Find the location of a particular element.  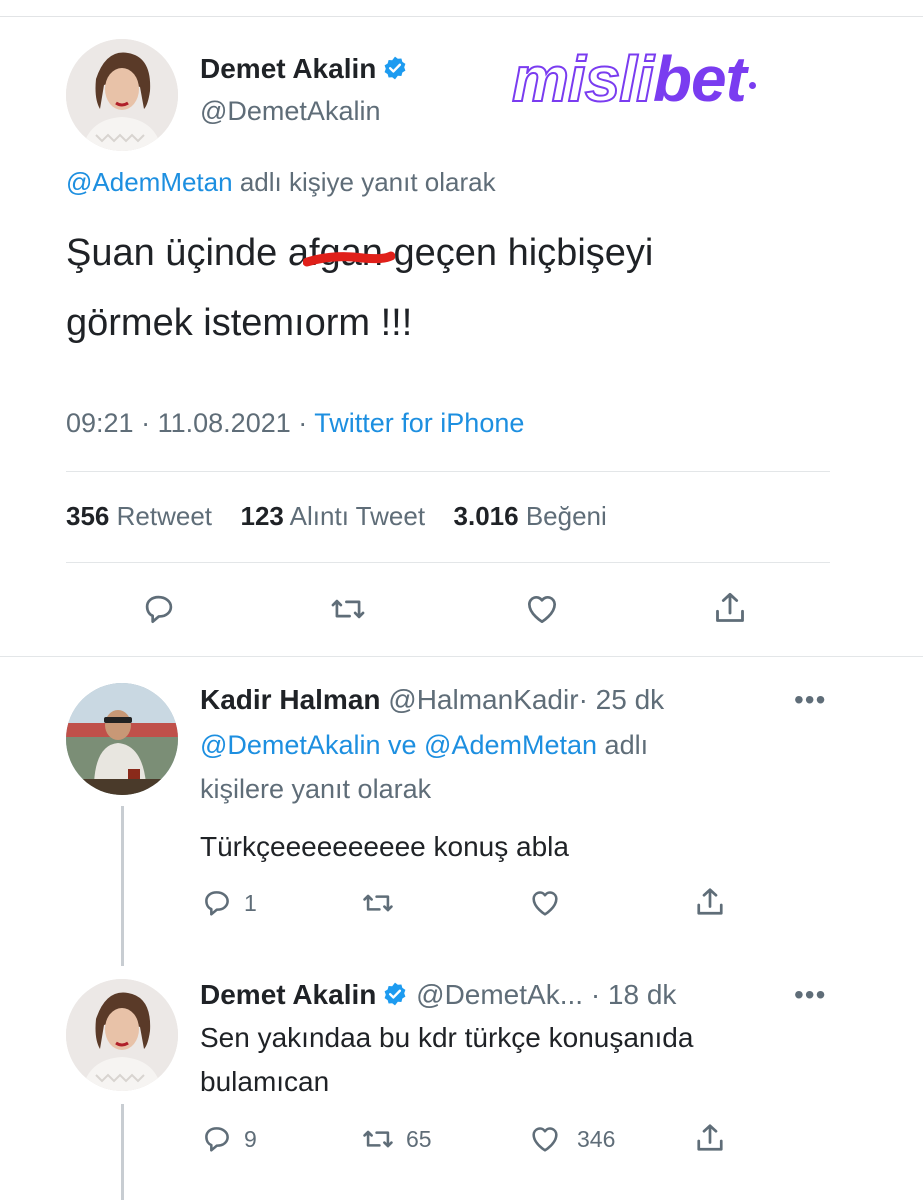

reply-button: 1 is located at coordinates (228, 903).